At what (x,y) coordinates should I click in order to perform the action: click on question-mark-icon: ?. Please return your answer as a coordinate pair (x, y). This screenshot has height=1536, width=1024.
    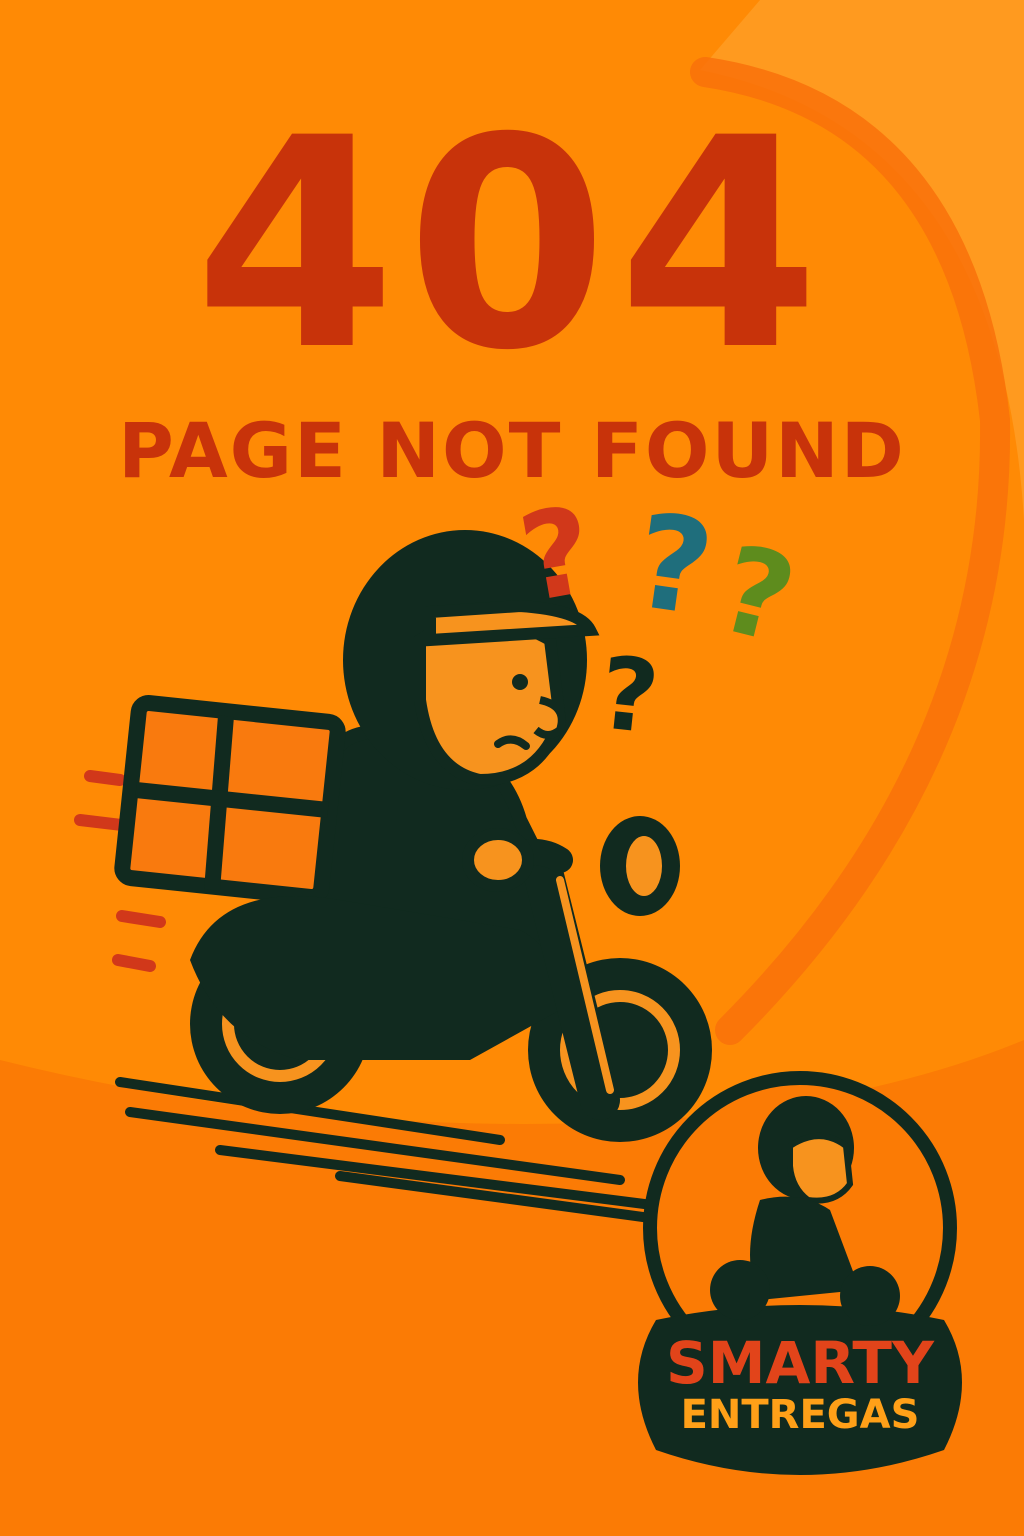
    Looking at the image, I should click on (629, 695).